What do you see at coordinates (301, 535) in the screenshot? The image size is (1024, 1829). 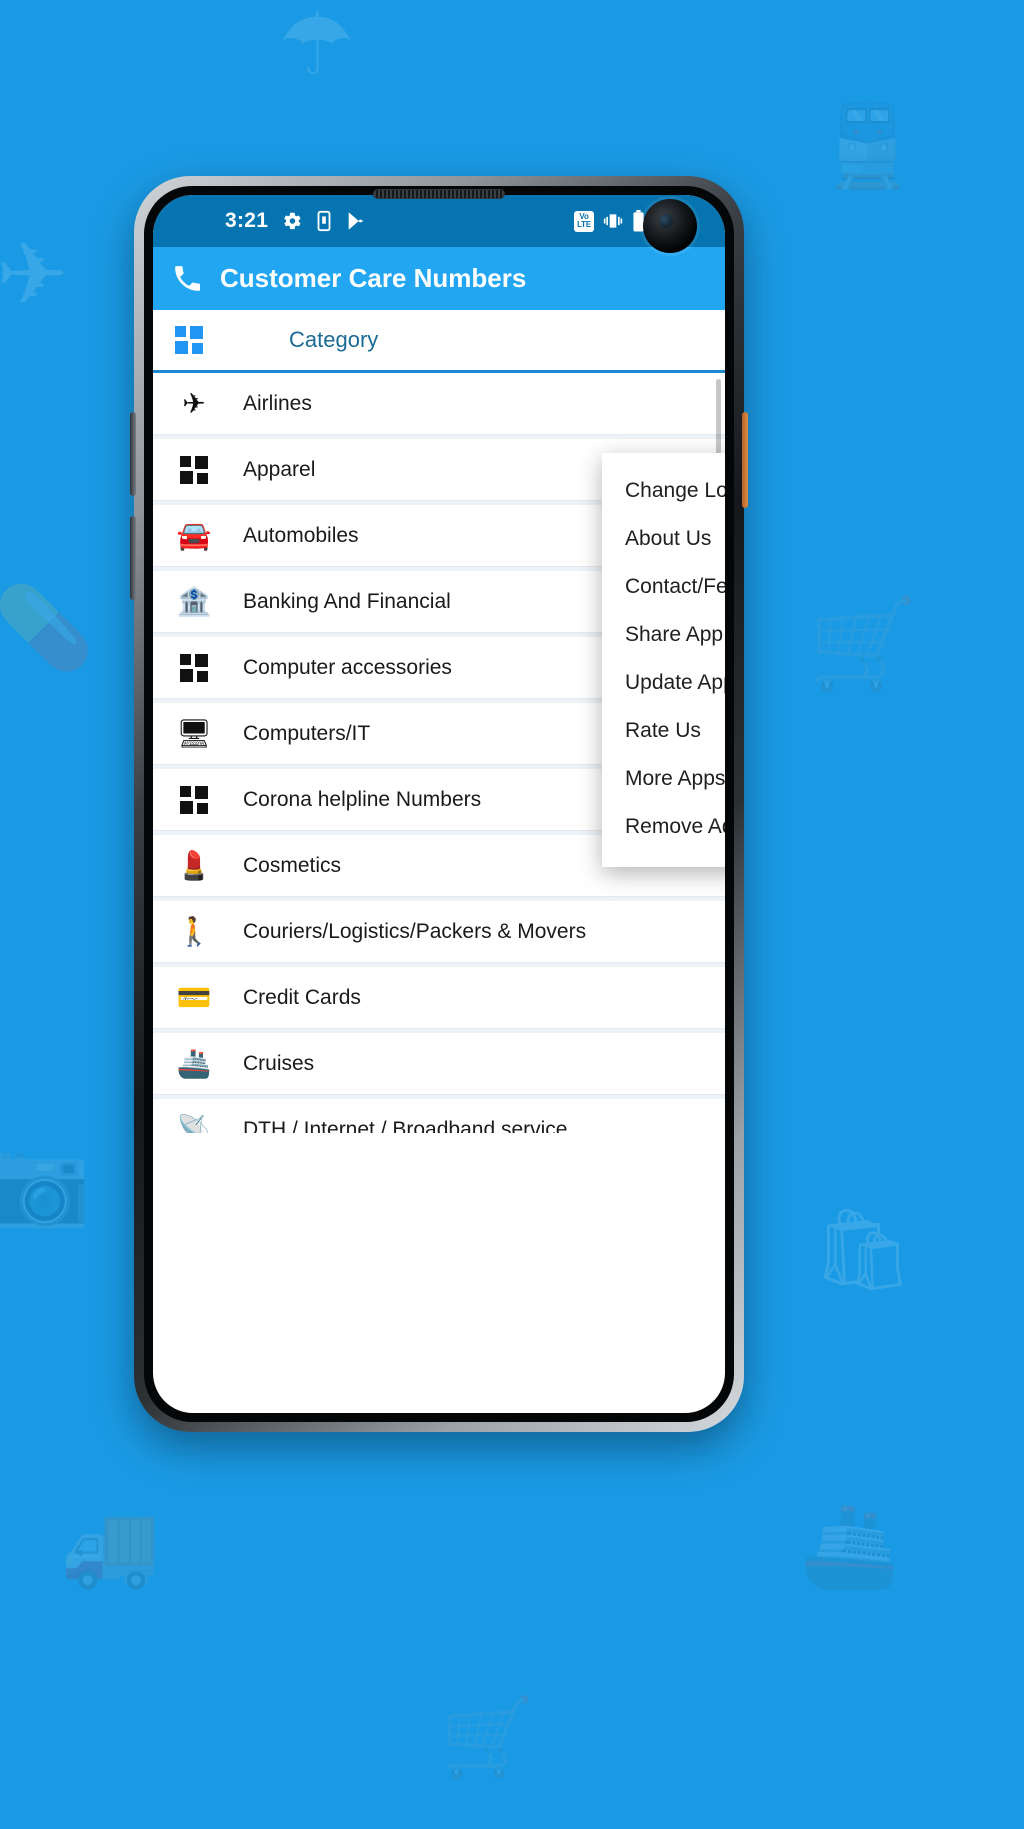 I see `list-item-label: Automobiles` at bounding box center [301, 535].